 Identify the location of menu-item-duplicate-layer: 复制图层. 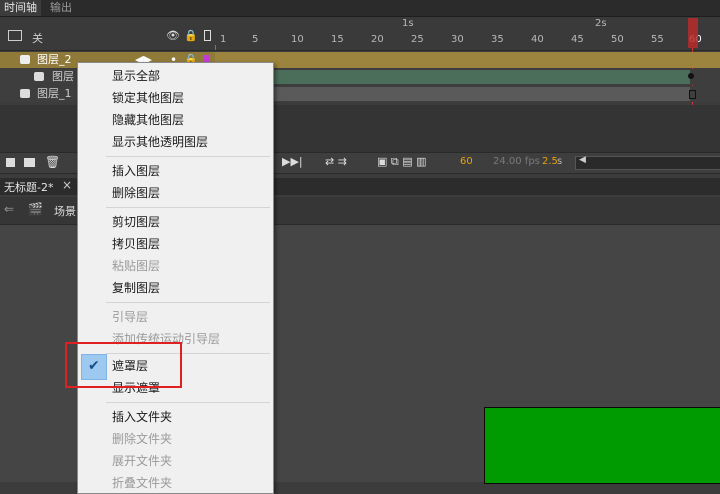
(136, 288).